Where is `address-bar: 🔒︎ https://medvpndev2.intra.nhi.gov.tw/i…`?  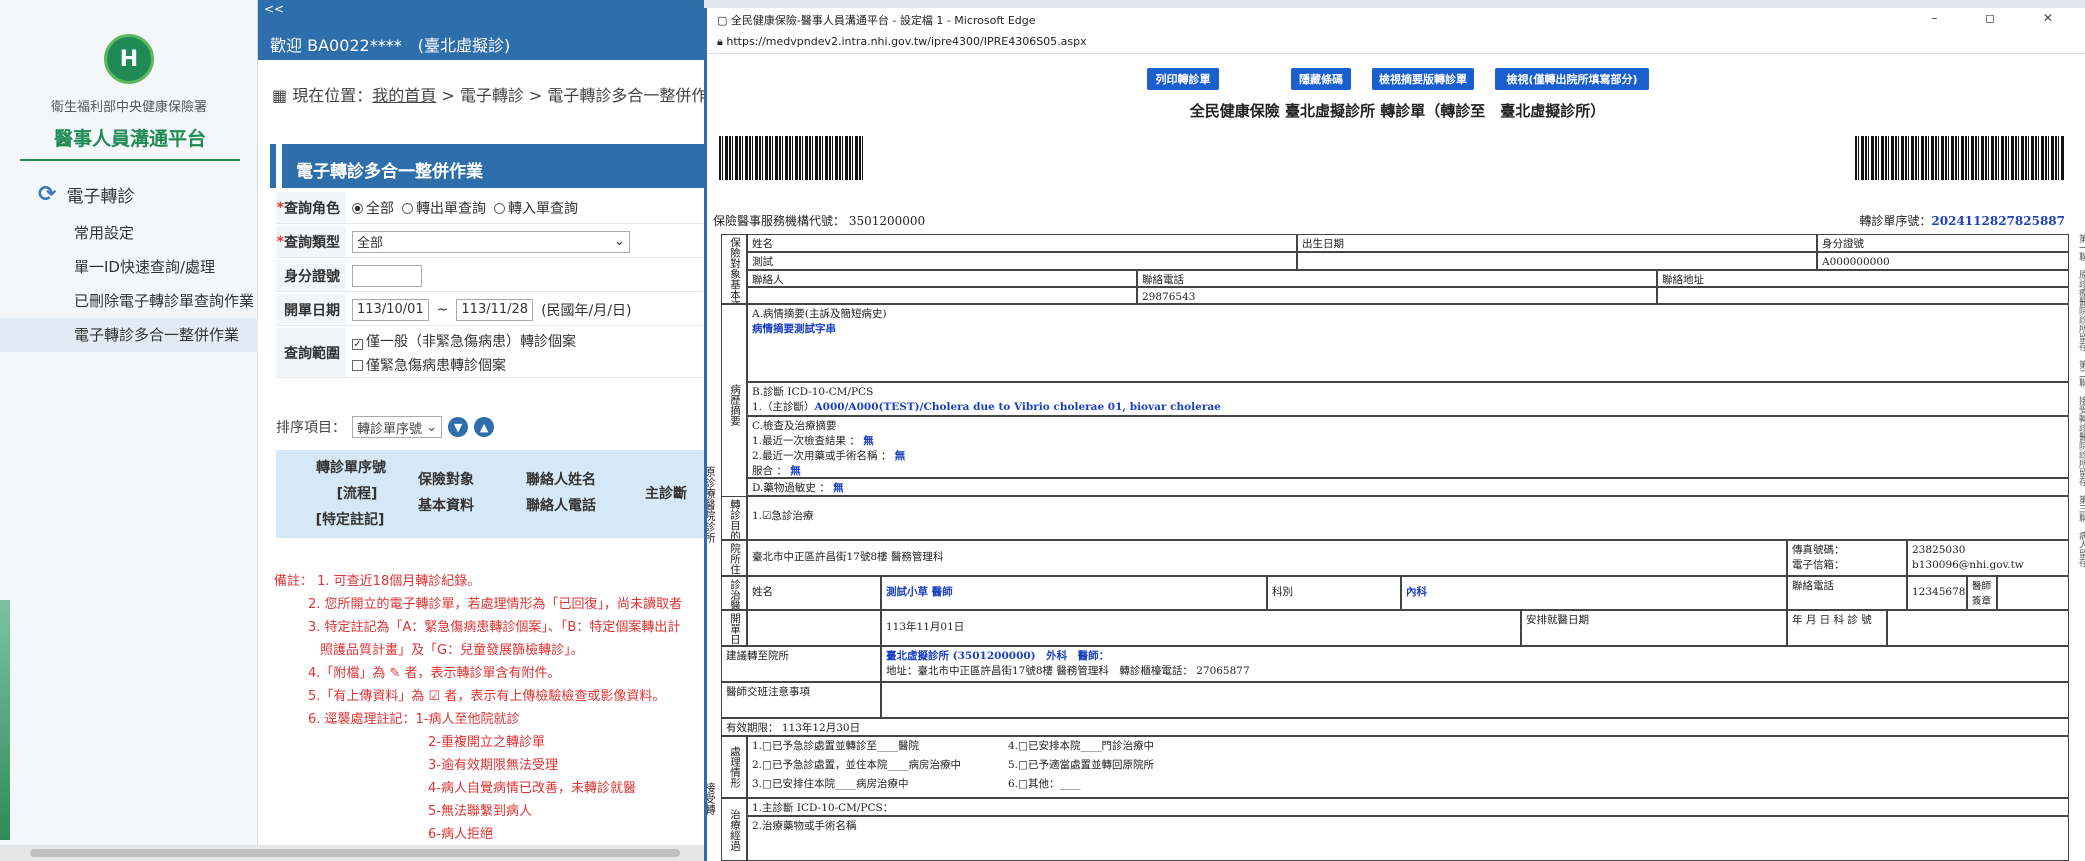
address-bar: 🔒︎ https://medvpndev2.intra.nhi.gov.tw/i… is located at coordinates (1396, 43).